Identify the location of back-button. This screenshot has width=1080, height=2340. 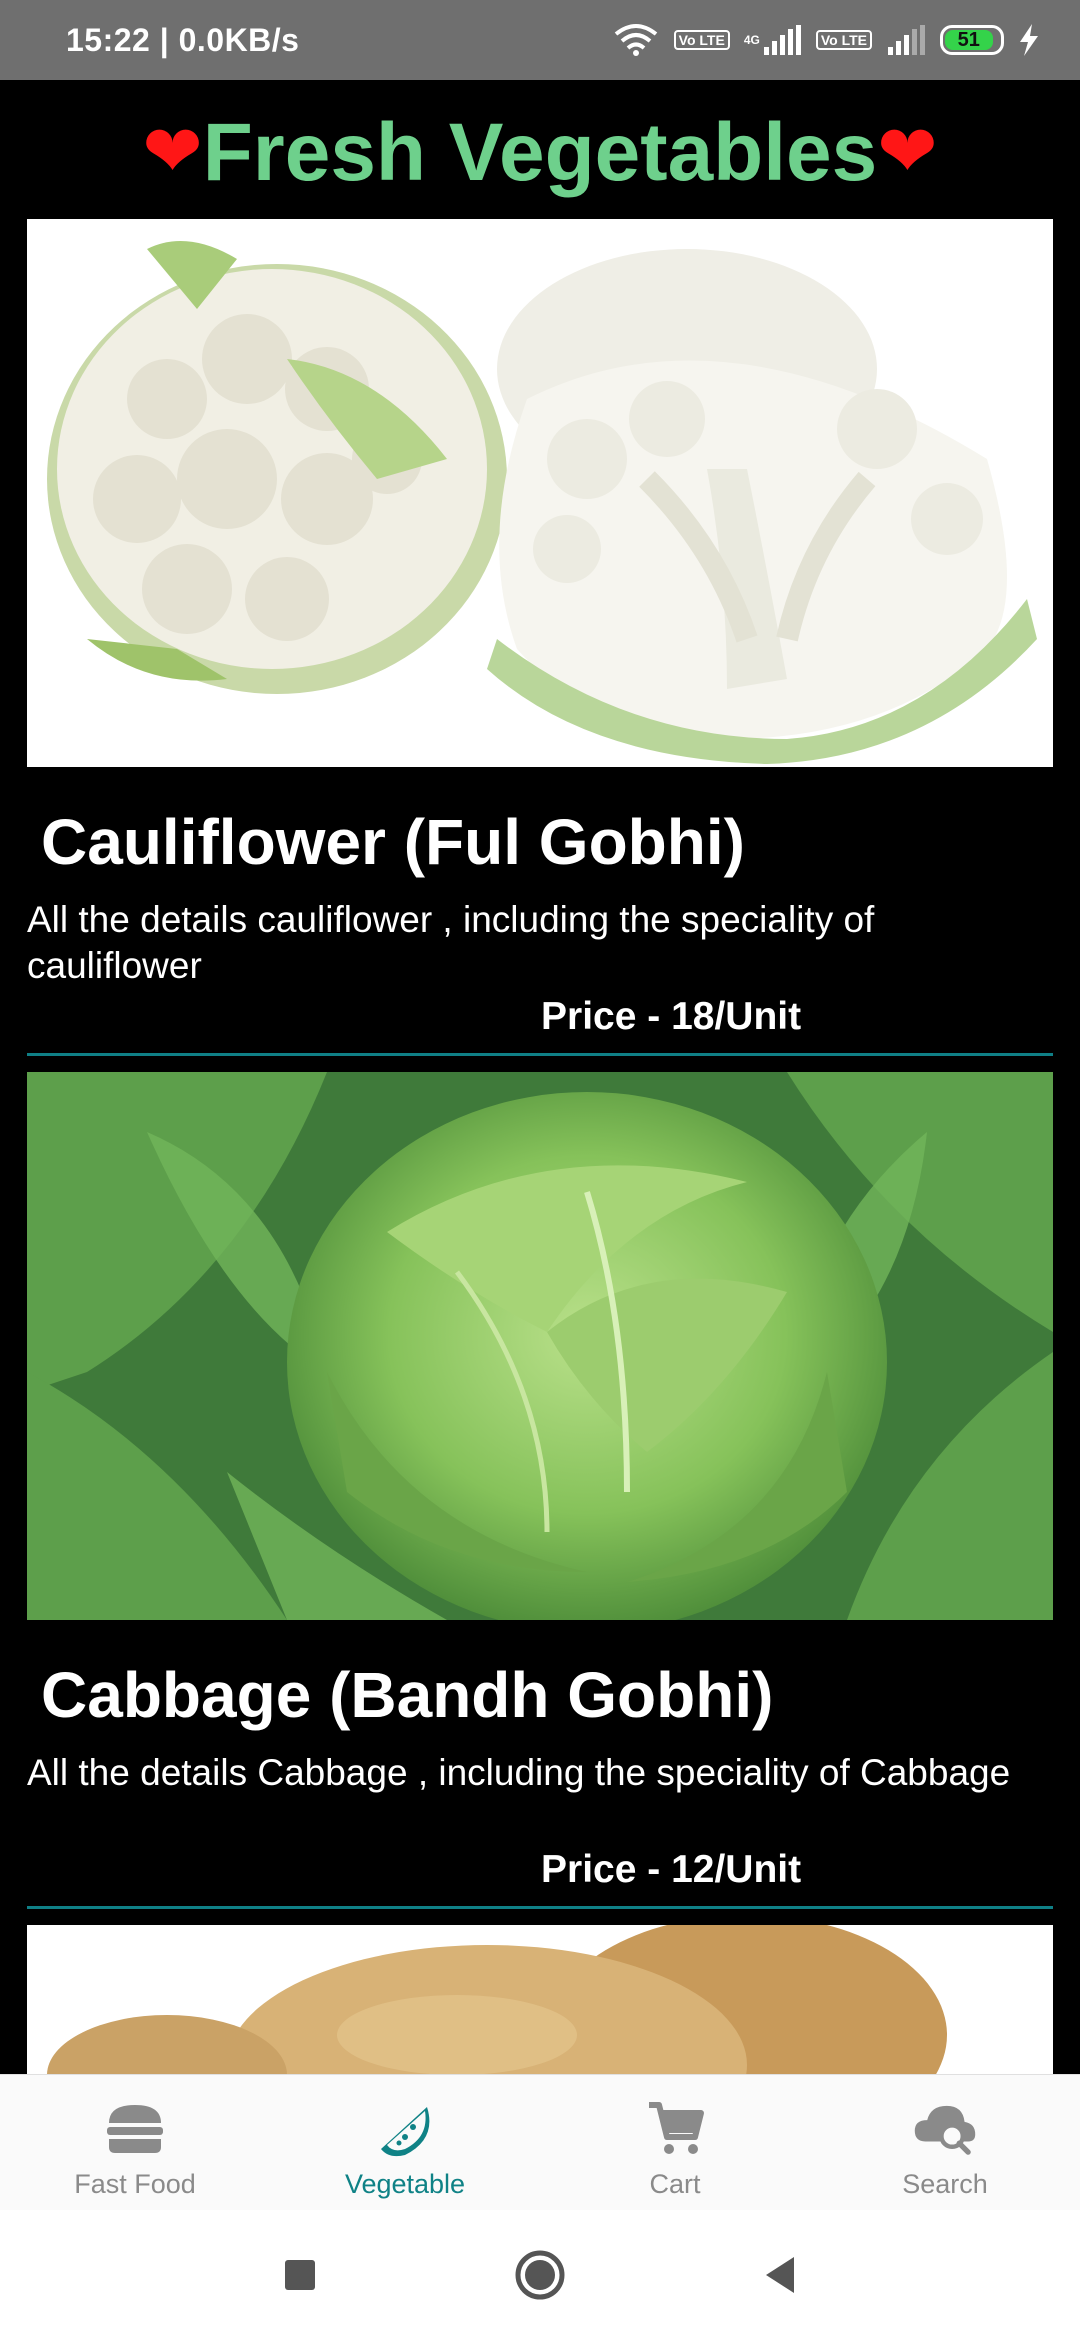
(780, 2275).